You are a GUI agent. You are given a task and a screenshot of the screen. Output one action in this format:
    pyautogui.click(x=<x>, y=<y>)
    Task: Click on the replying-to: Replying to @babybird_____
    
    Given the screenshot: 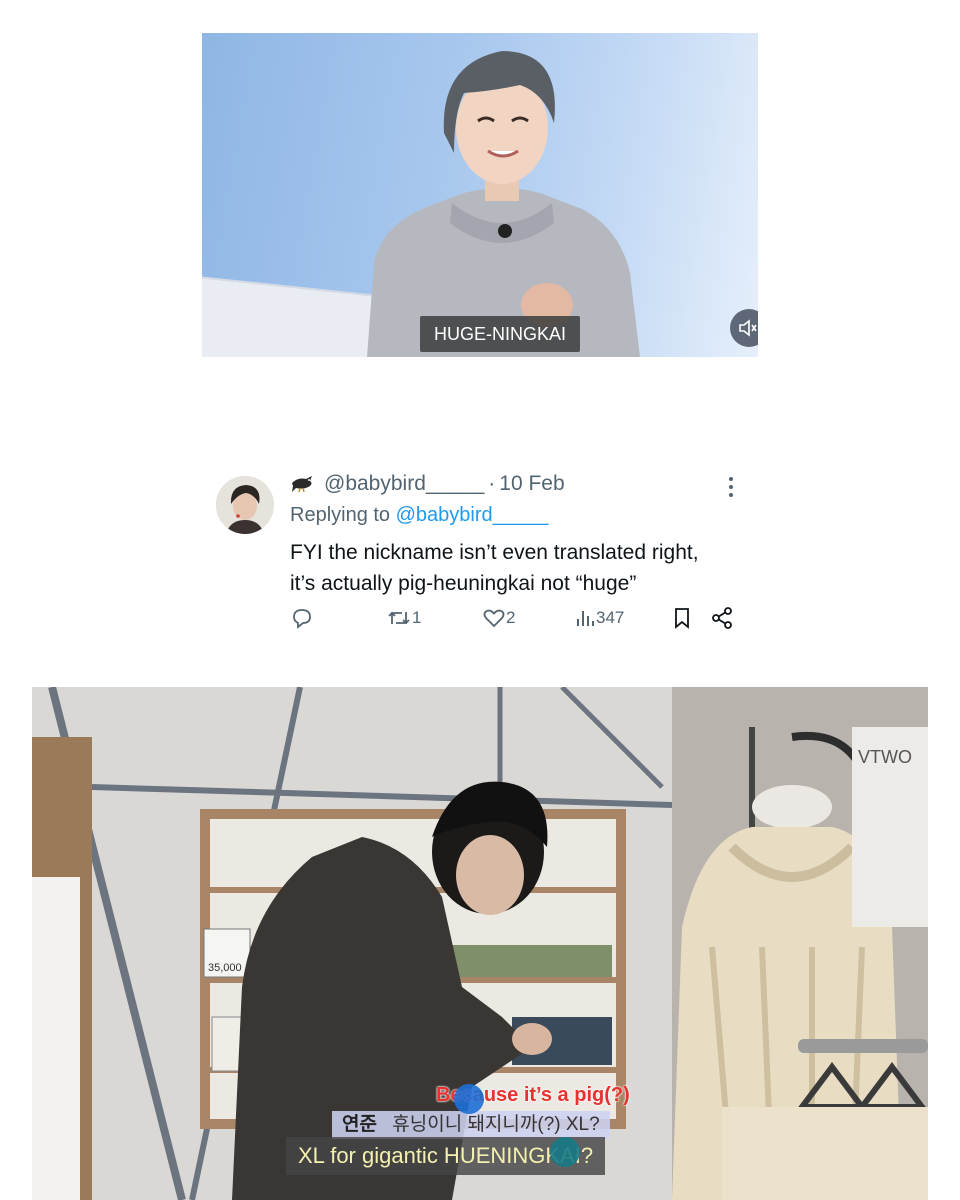 What is the action you would take?
    pyautogui.click(x=419, y=515)
    